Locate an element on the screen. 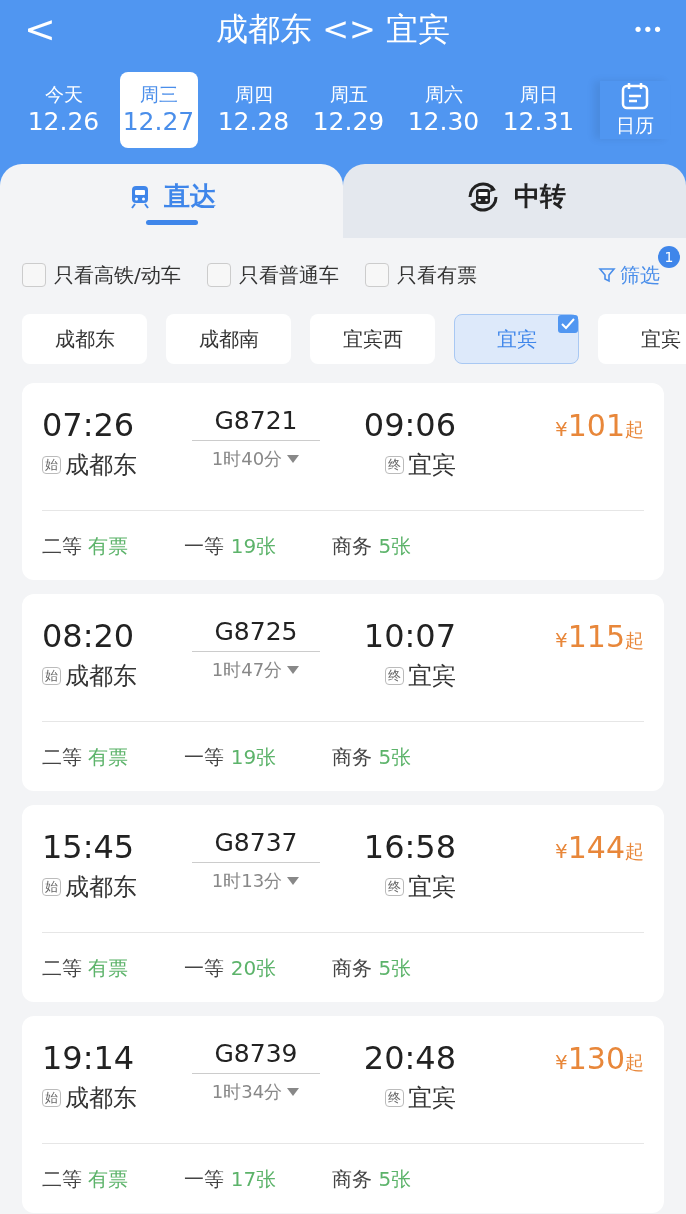  arrival-time: 20:48 is located at coordinates (409, 1058).